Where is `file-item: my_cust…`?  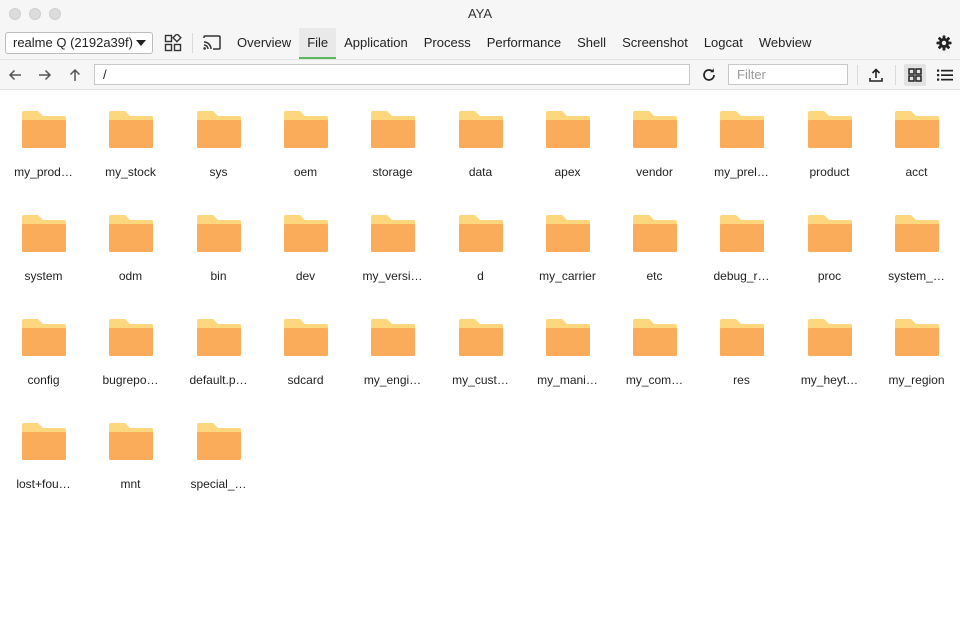 file-item: my_cust… is located at coordinates (480, 351).